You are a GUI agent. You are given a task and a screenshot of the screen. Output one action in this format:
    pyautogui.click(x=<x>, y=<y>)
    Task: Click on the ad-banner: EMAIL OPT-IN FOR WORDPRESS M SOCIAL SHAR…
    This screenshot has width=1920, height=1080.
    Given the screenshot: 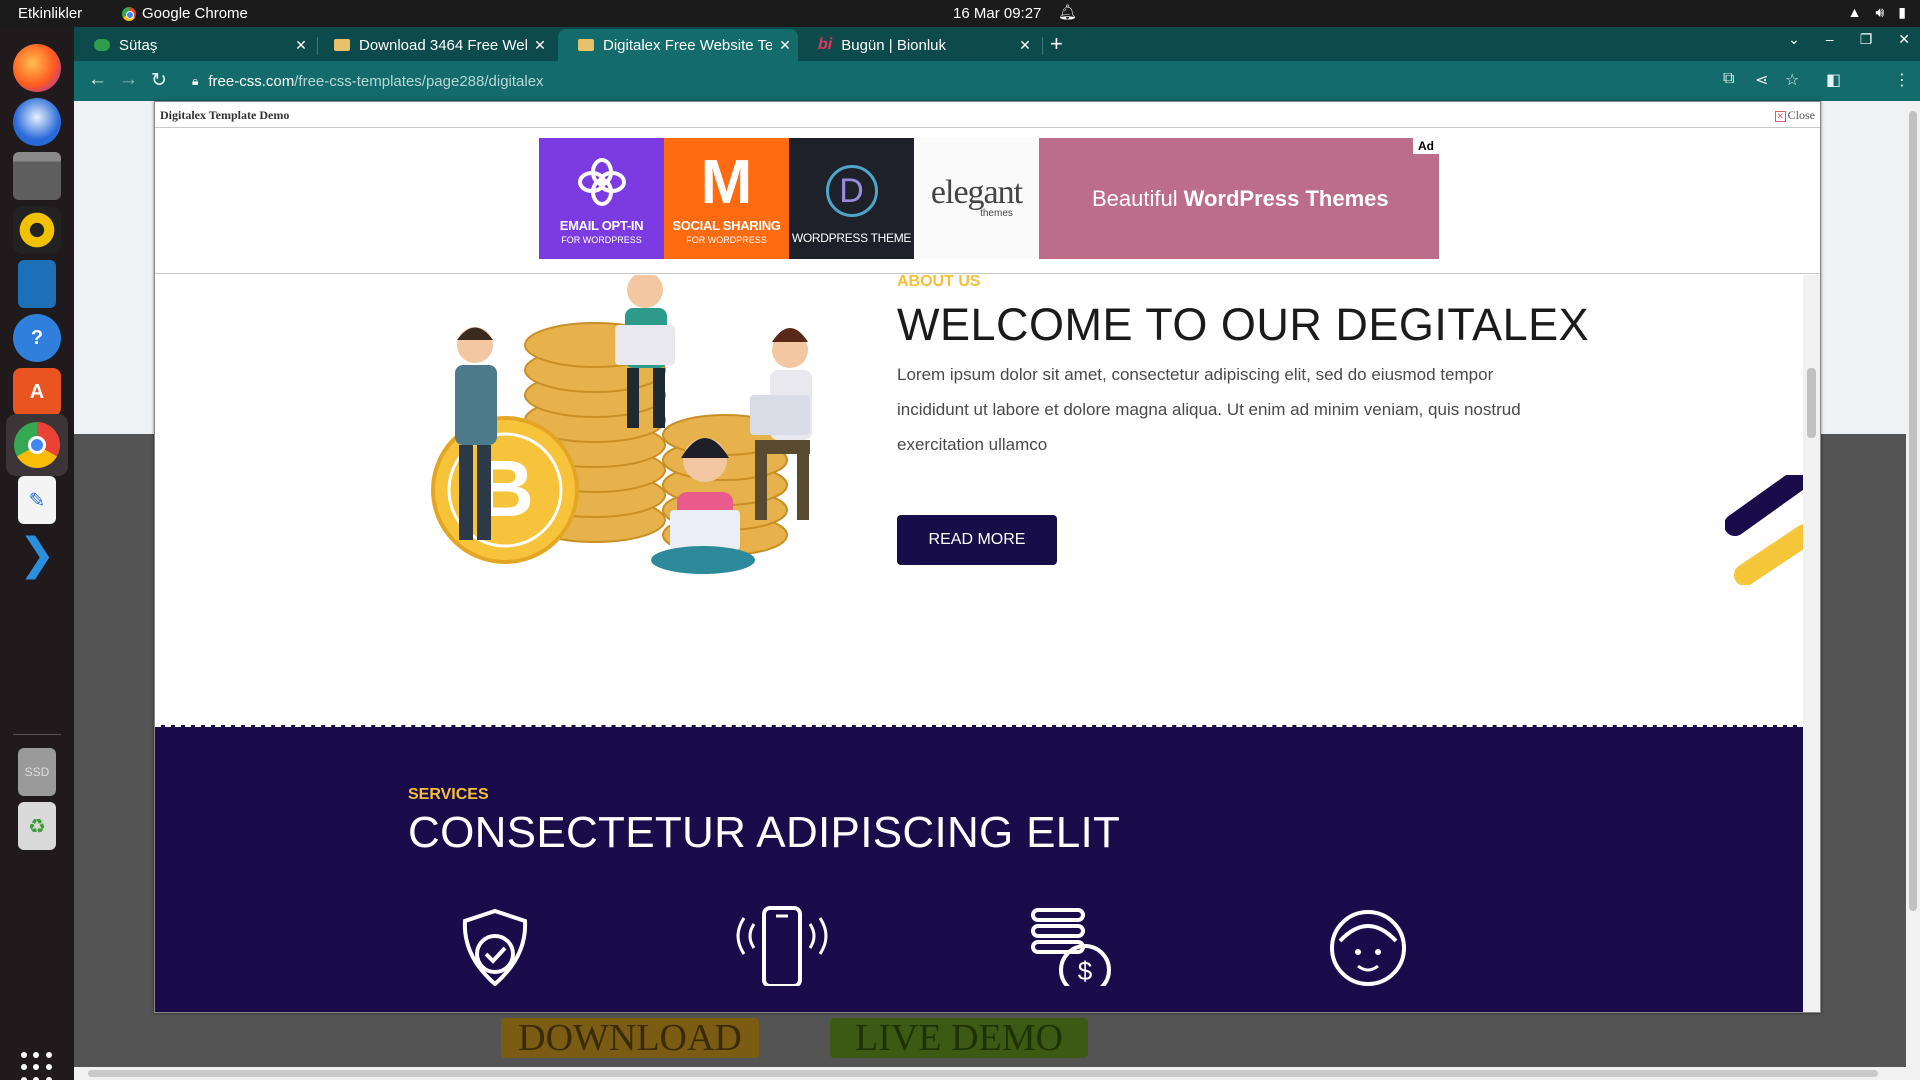 What is the action you would take?
    pyautogui.click(x=989, y=198)
    